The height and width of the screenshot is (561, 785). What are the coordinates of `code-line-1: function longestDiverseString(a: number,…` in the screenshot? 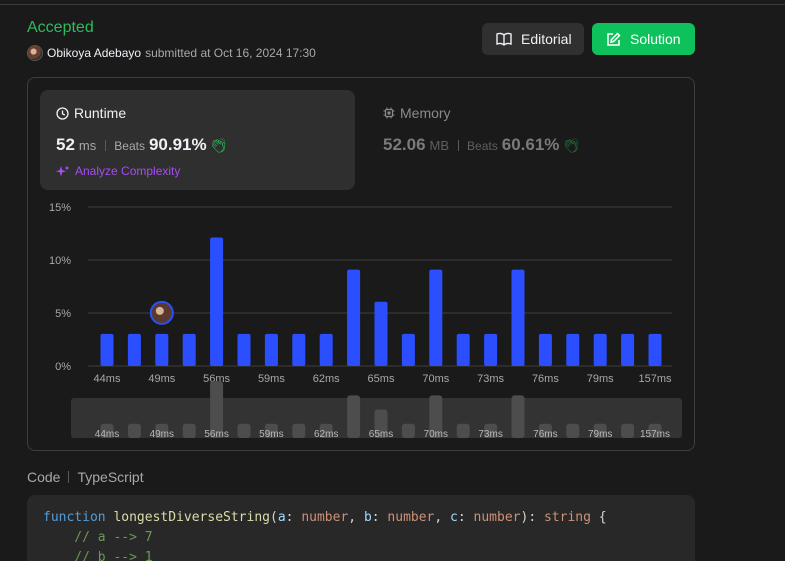 It's located at (325, 517).